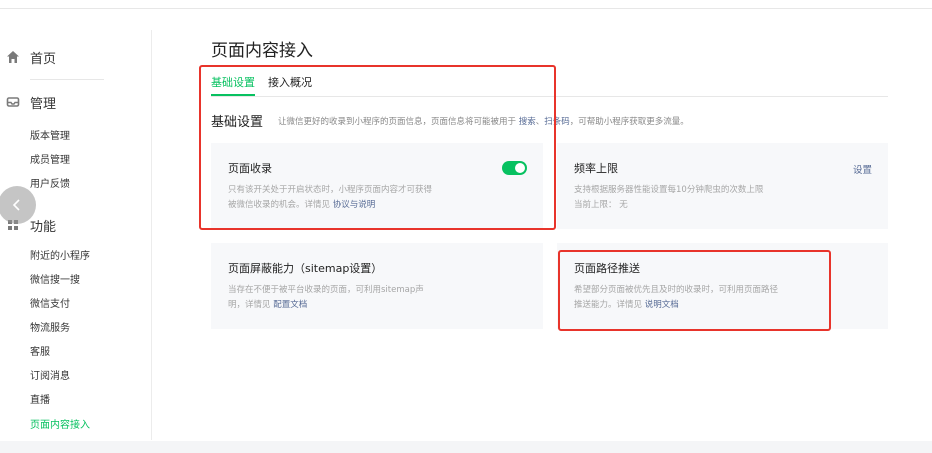  What do you see at coordinates (549, 86) in the screenshot?
I see `tab-bar: 基础设置 接入概况` at bounding box center [549, 86].